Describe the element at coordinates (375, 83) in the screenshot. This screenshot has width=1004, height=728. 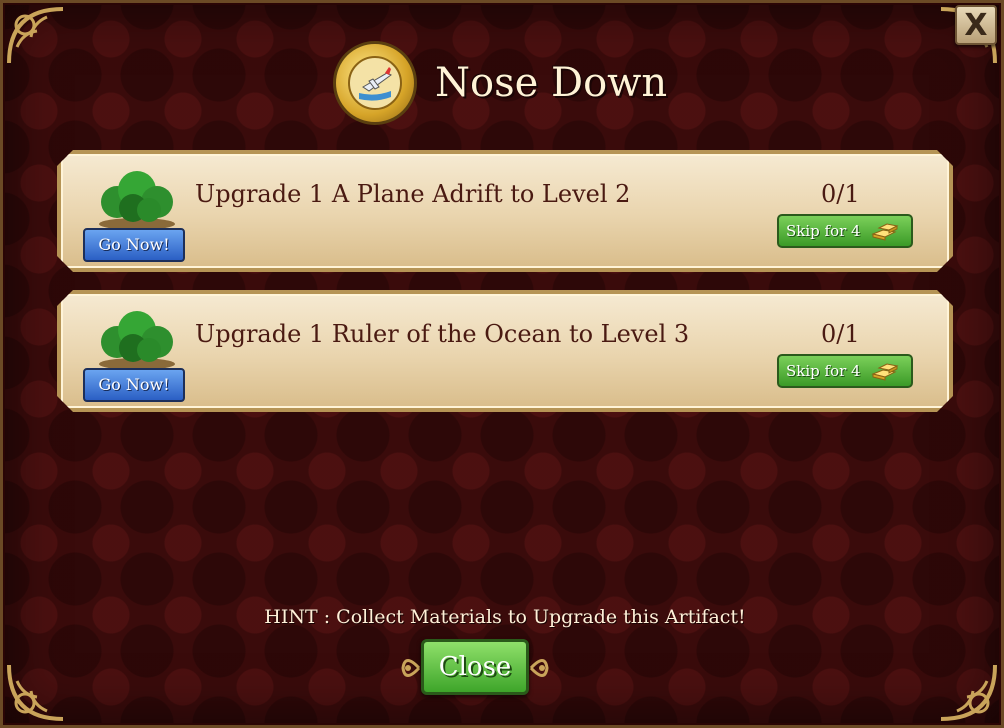
I see `airplane-artifact-medal-icon` at that location.